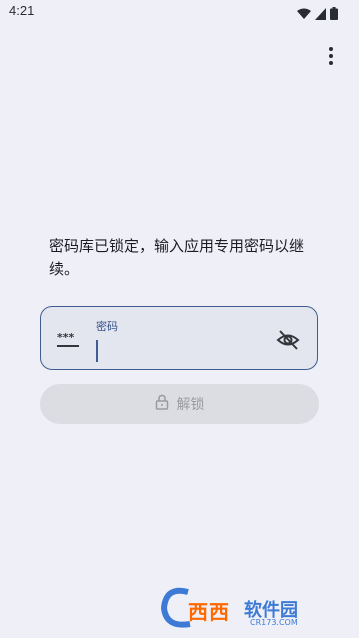 This screenshot has width=359, height=638. What do you see at coordinates (288, 340) in the screenshot?
I see `visibility-off-icon` at bounding box center [288, 340].